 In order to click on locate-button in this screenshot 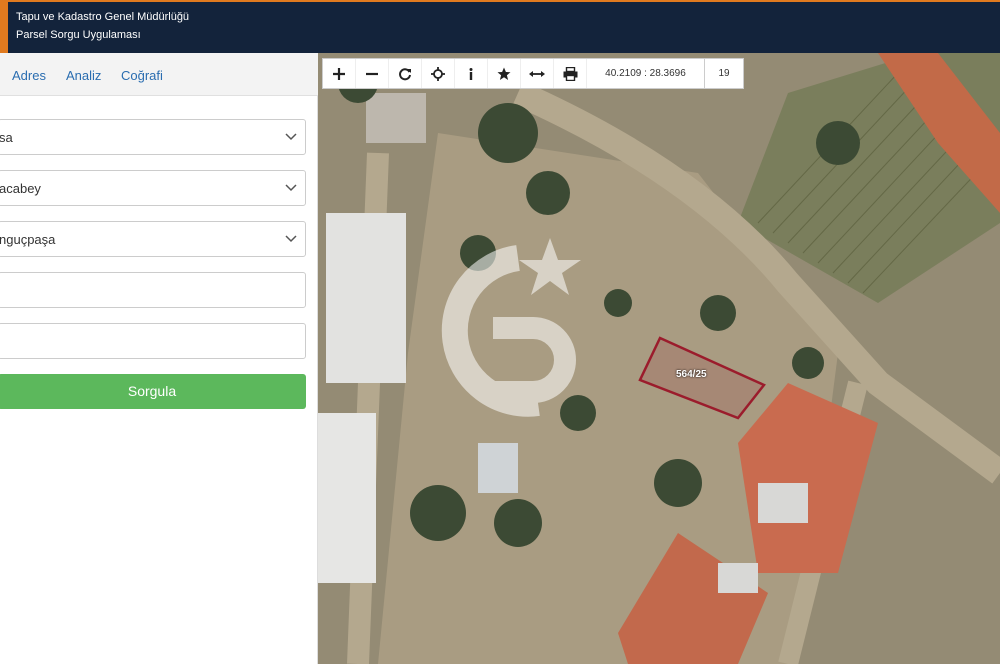, I will do `click(438, 73)`.